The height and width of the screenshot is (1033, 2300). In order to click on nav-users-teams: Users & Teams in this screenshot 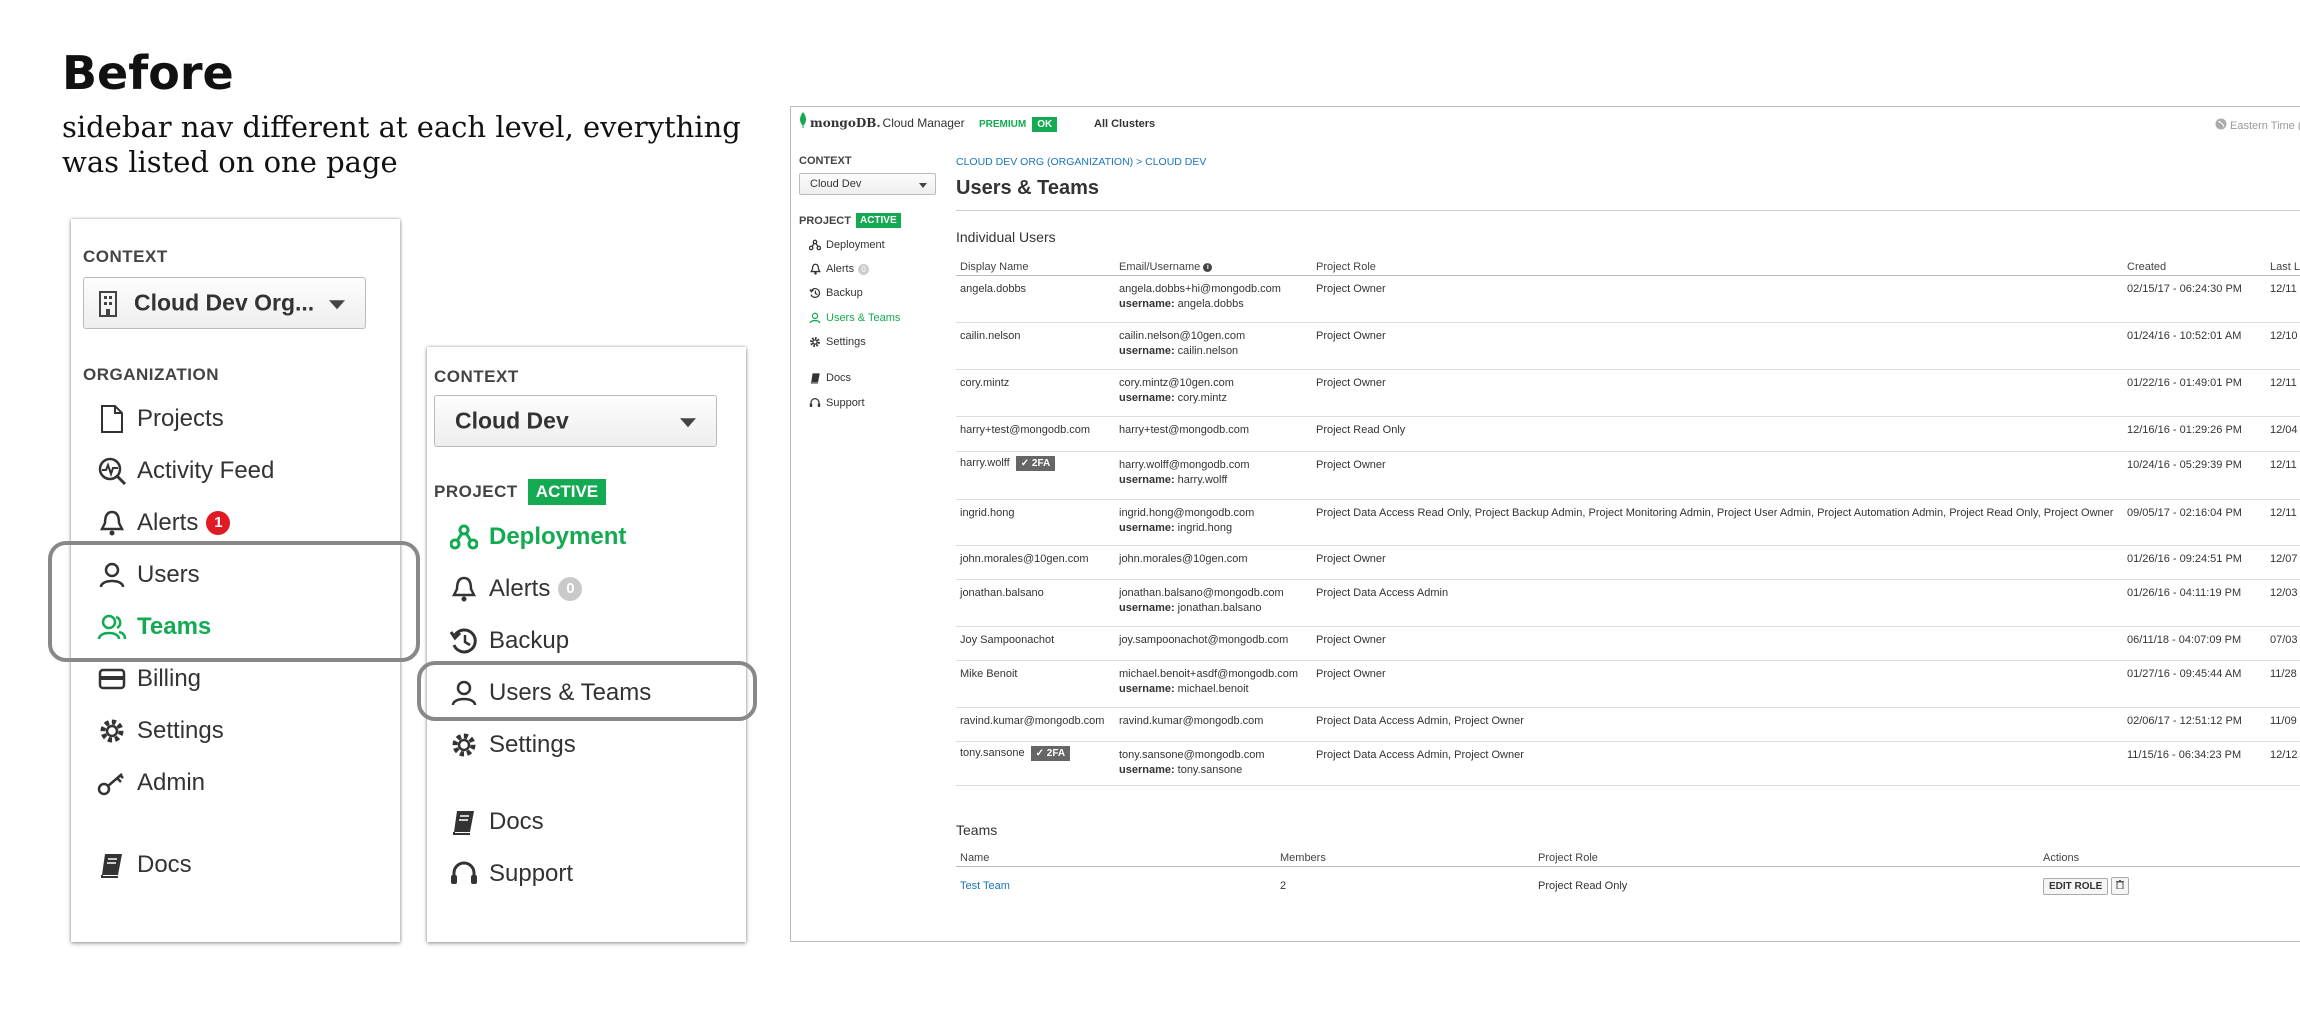, I will do `click(854, 318)`.